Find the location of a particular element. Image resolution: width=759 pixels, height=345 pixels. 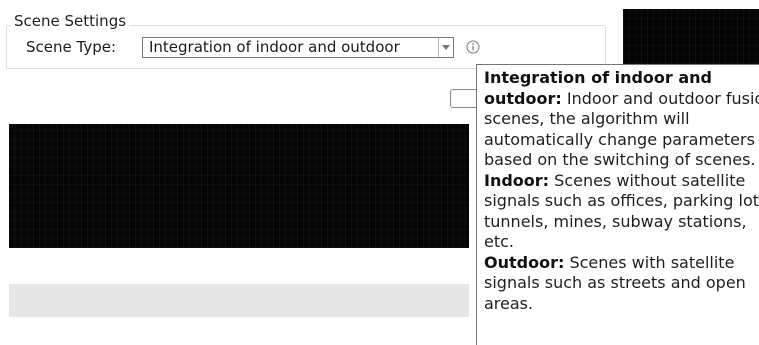

scene-type-select: Integration of indoor and outdoor is located at coordinates (298, 47).